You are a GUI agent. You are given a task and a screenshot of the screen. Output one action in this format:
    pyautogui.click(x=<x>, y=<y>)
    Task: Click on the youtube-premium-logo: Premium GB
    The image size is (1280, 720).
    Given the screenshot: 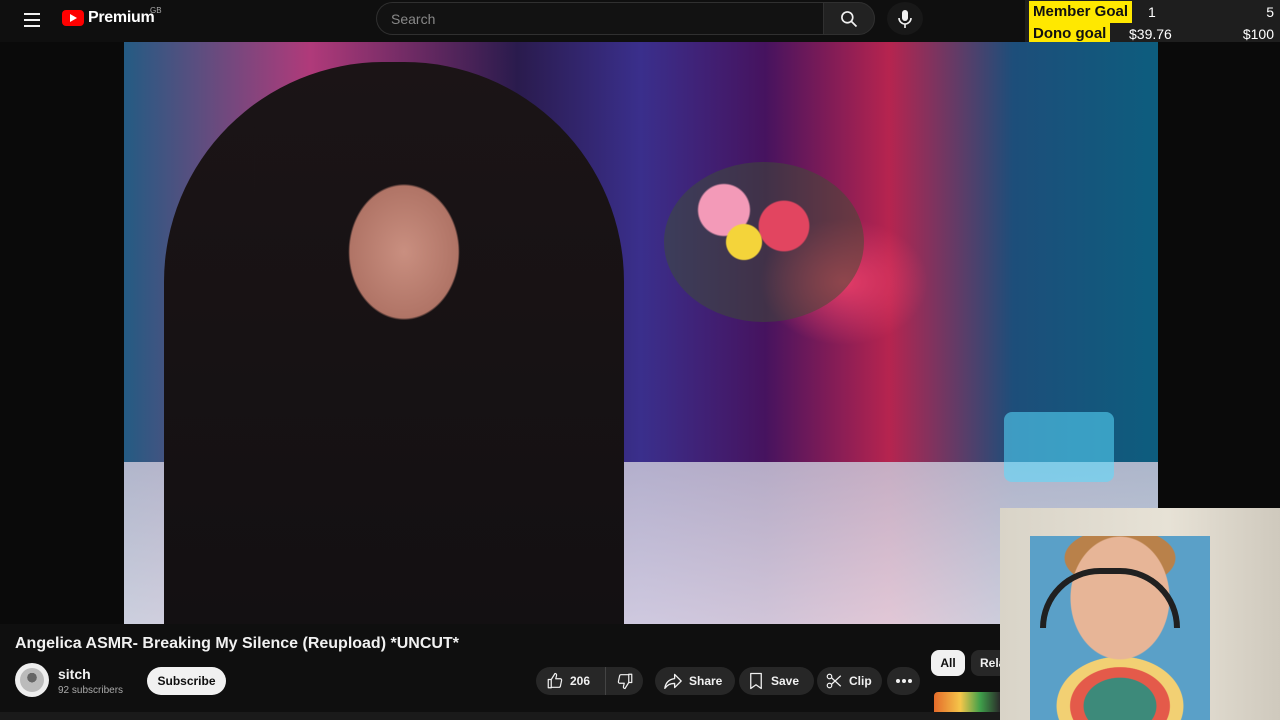 What is the action you would take?
    pyautogui.click(x=112, y=16)
    